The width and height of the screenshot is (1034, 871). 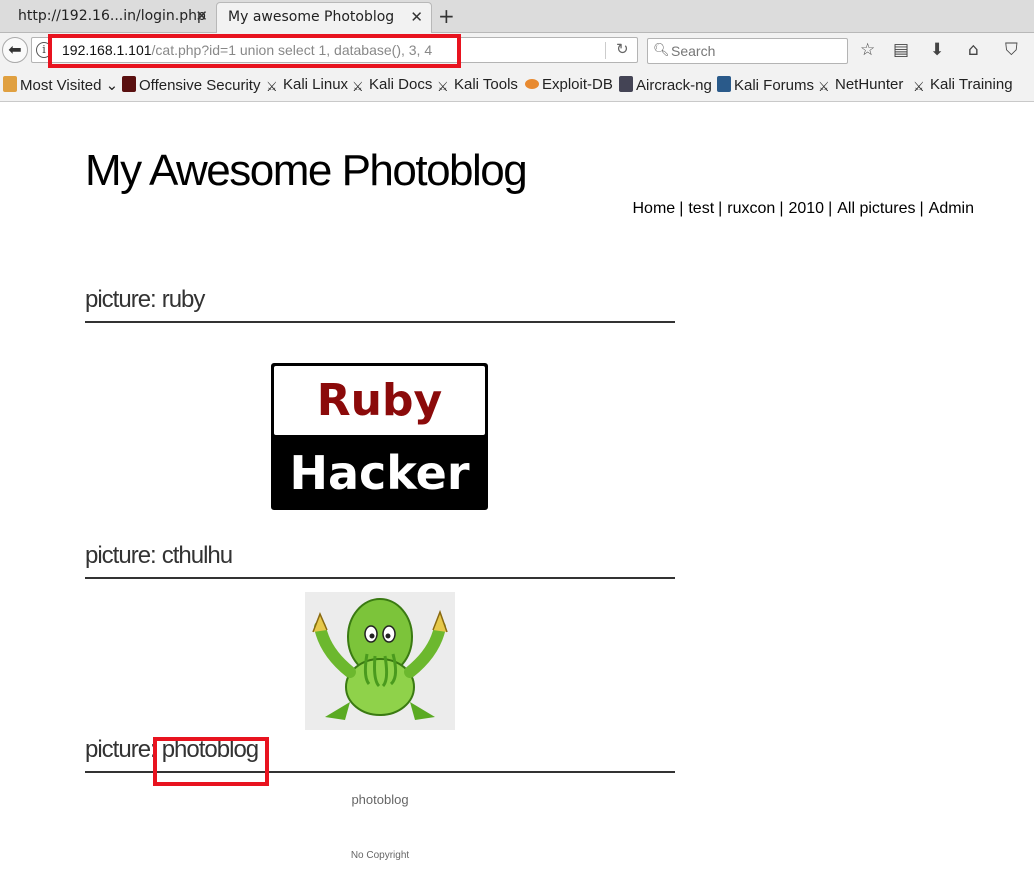 What do you see at coordinates (747, 51) in the screenshot?
I see `search-input: 🔍︎ Search` at bounding box center [747, 51].